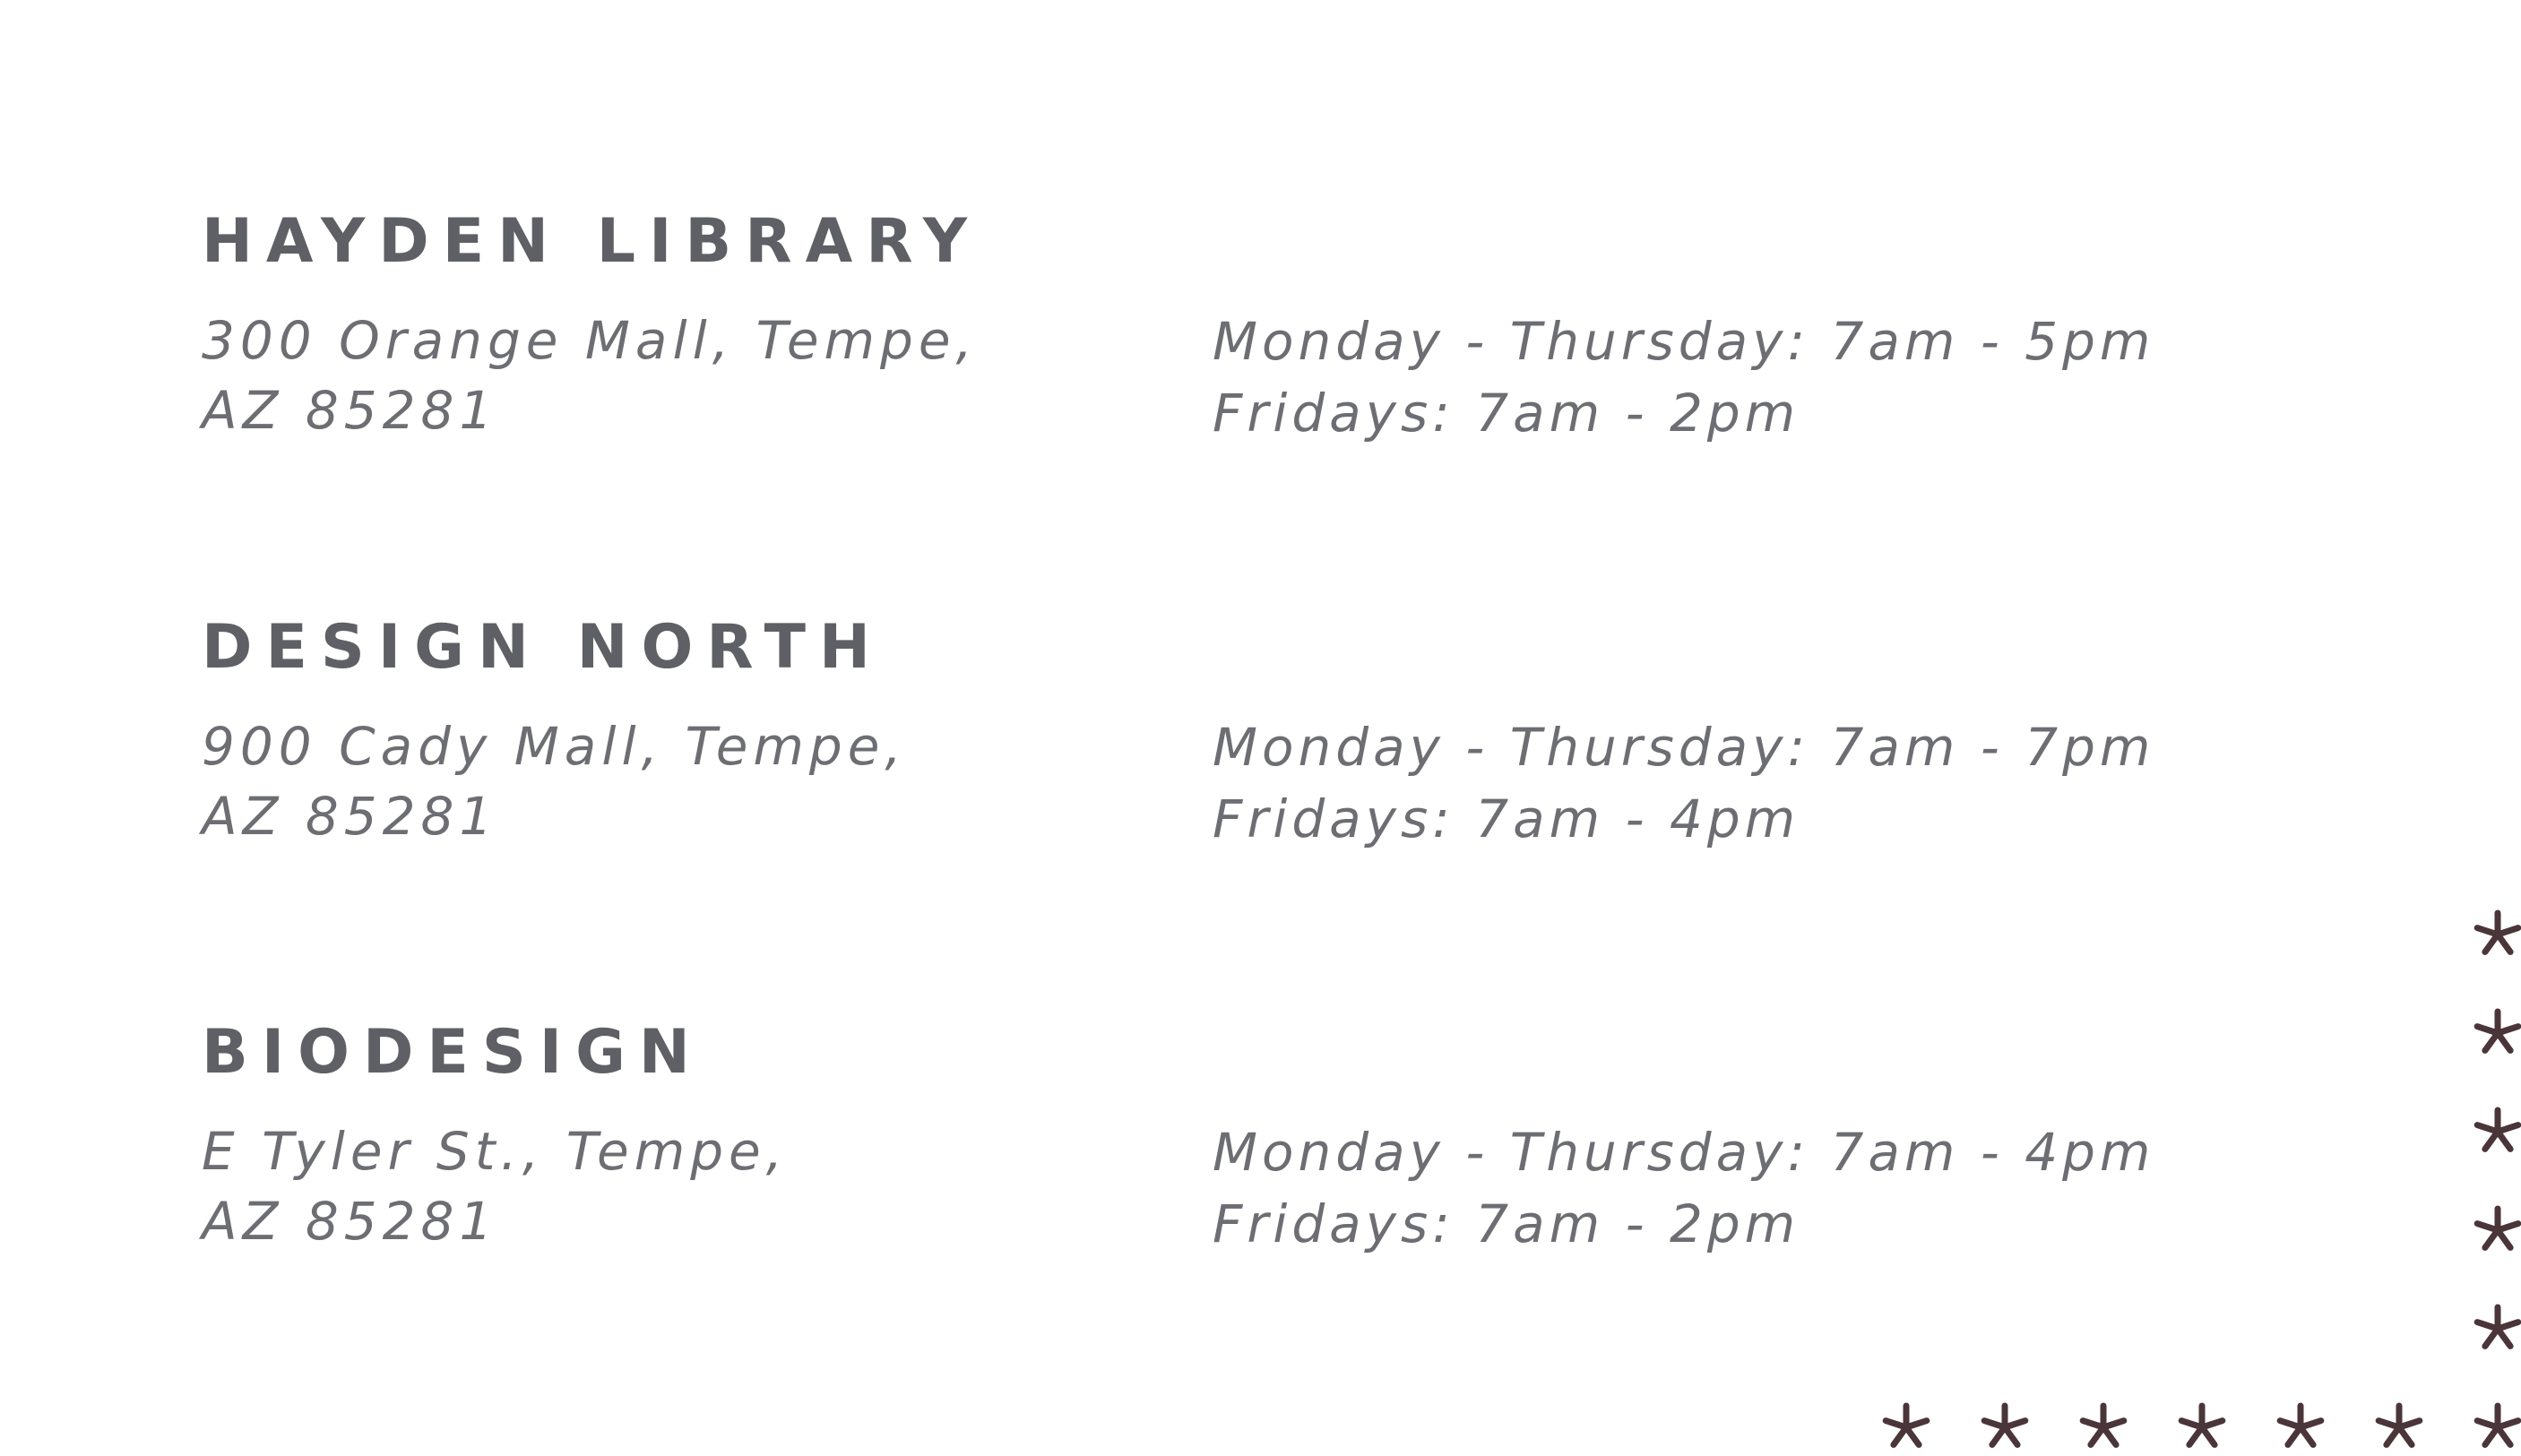  Describe the element at coordinates (673, 1186) in the screenshot. I see `location-address: E Tyler St., Tempe, AZ 85281` at that location.